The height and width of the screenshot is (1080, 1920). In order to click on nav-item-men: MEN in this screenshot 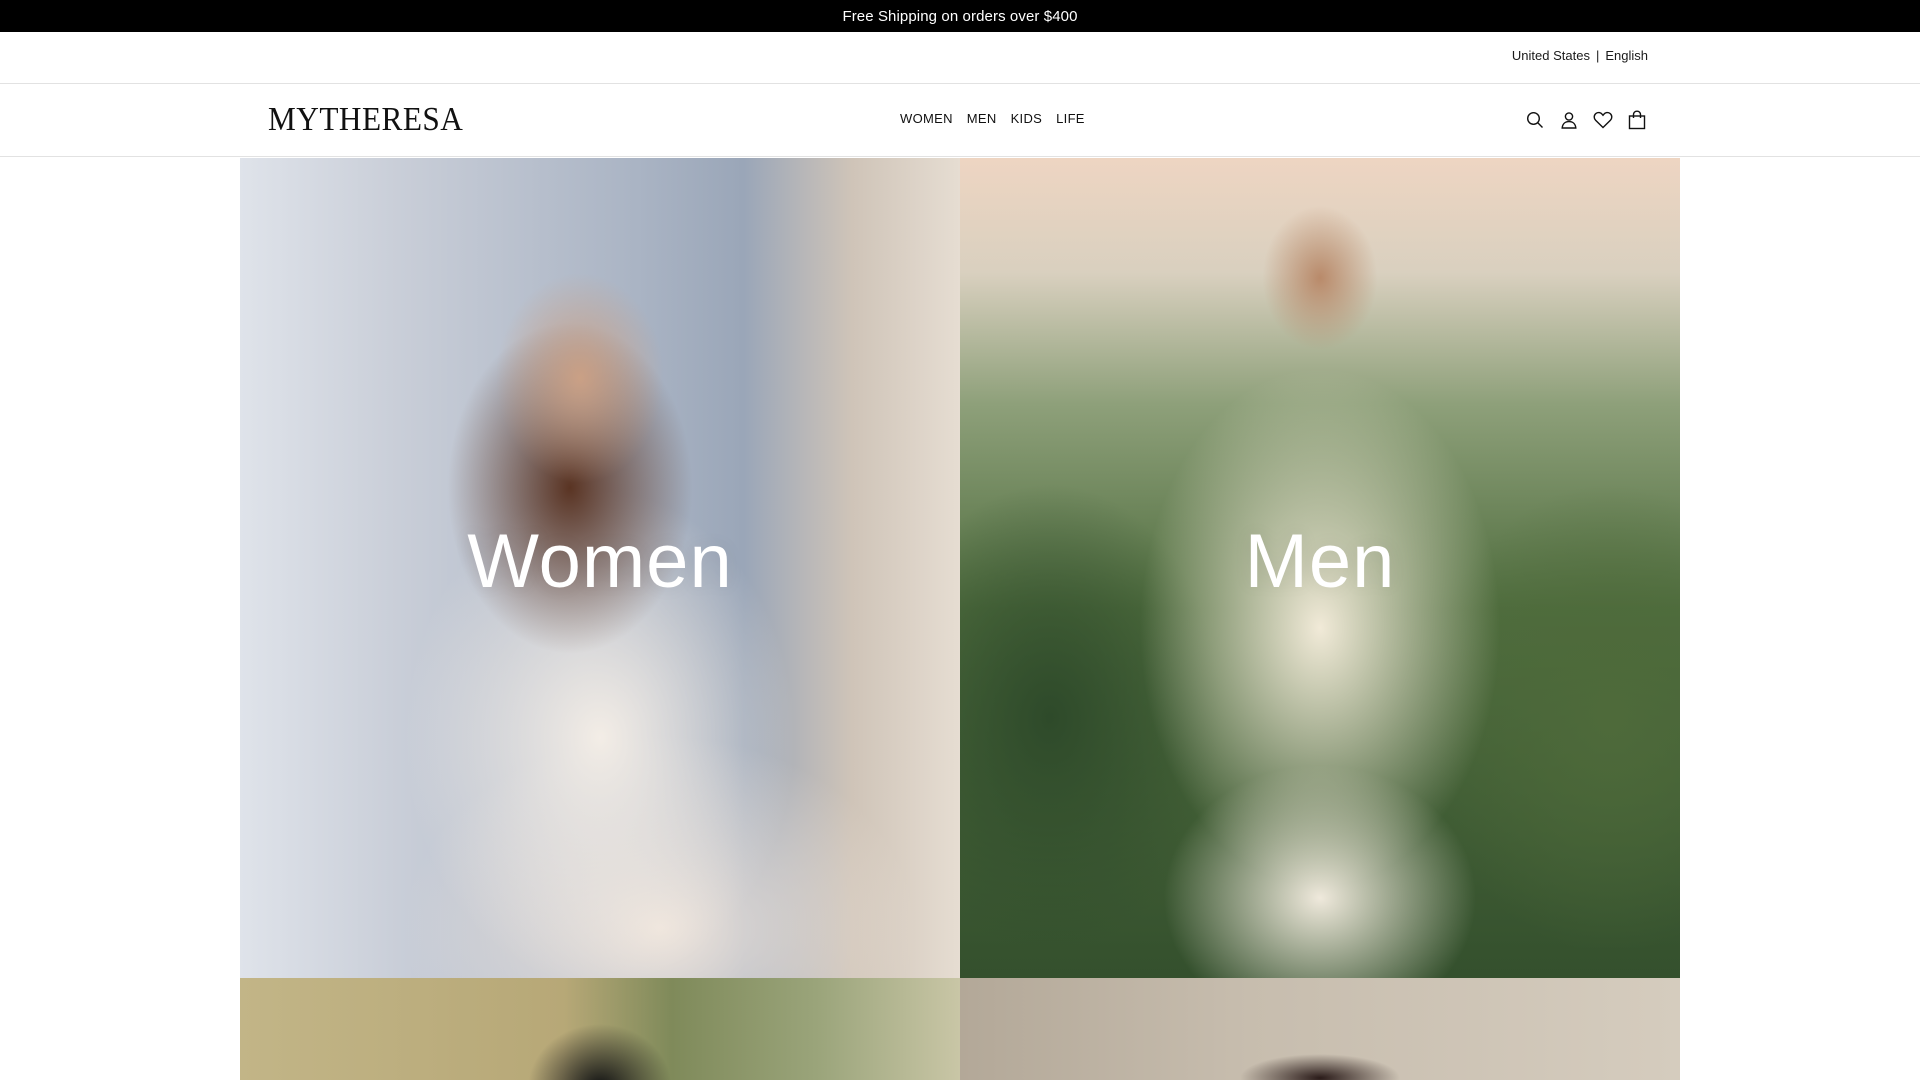, I will do `click(982, 118)`.